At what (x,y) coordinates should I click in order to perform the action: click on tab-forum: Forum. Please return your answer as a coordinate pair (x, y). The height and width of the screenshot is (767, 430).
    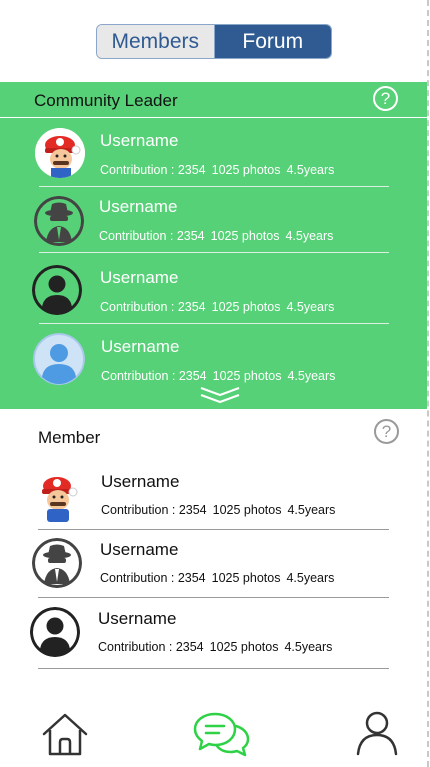
    Looking at the image, I should click on (272, 41).